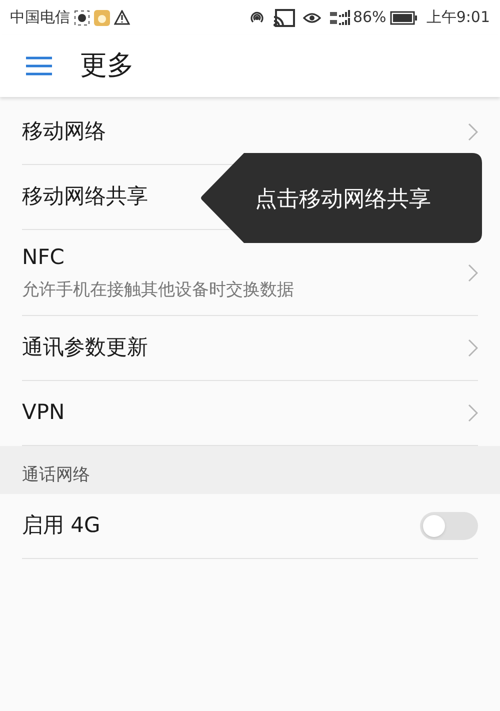 The image size is (500, 711). What do you see at coordinates (158, 290) in the screenshot?
I see `row-subtitle: 允许手机在接触其他设备时交换数据` at bounding box center [158, 290].